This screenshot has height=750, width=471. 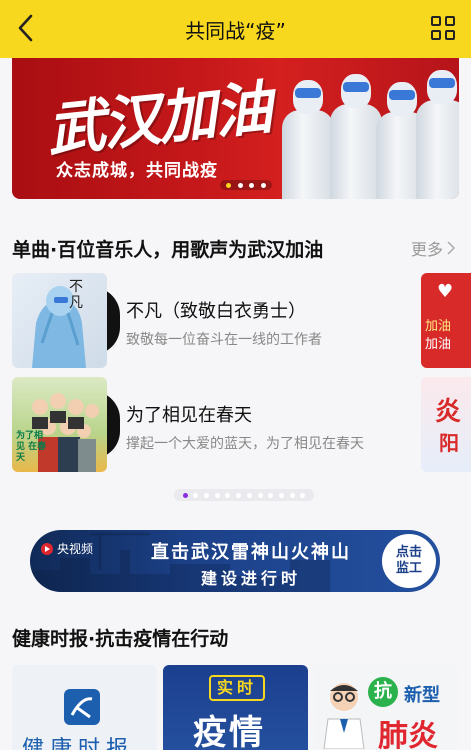 I want to click on top-bar: 共同战“疫”, so click(x=235, y=29).